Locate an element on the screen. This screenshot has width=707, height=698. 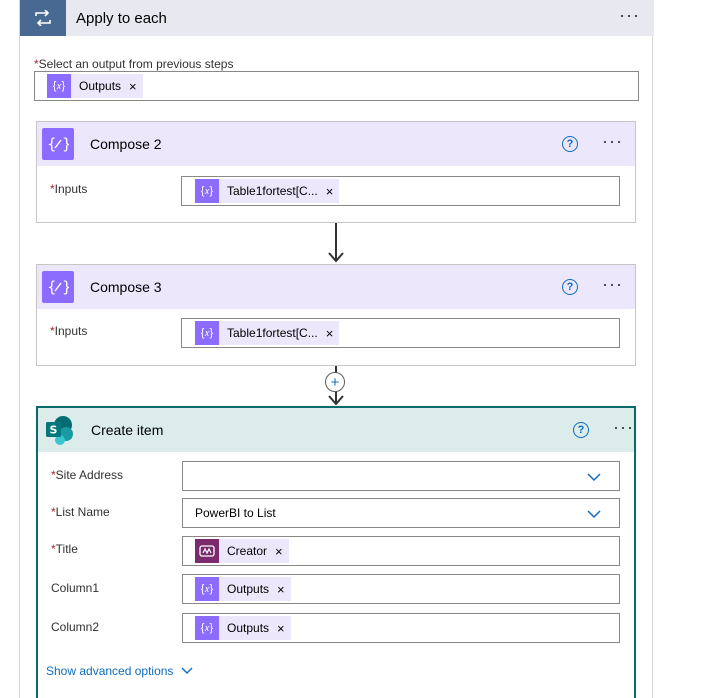
show-advanced-options-link: Show advanced options is located at coordinates (120, 671).